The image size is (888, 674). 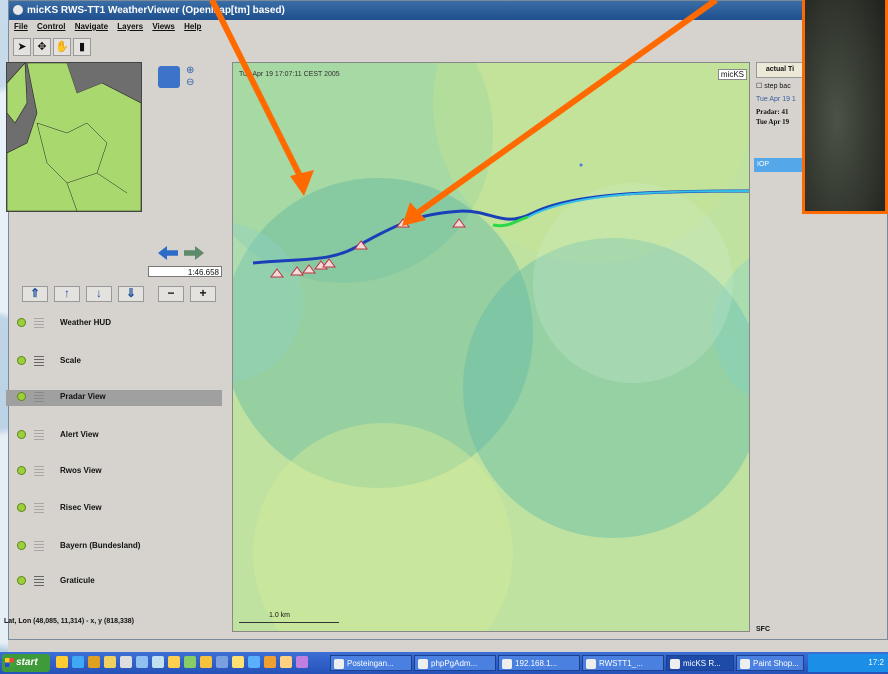 I want to click on layer-row-scale: Scale, so click(x=114, y=362).